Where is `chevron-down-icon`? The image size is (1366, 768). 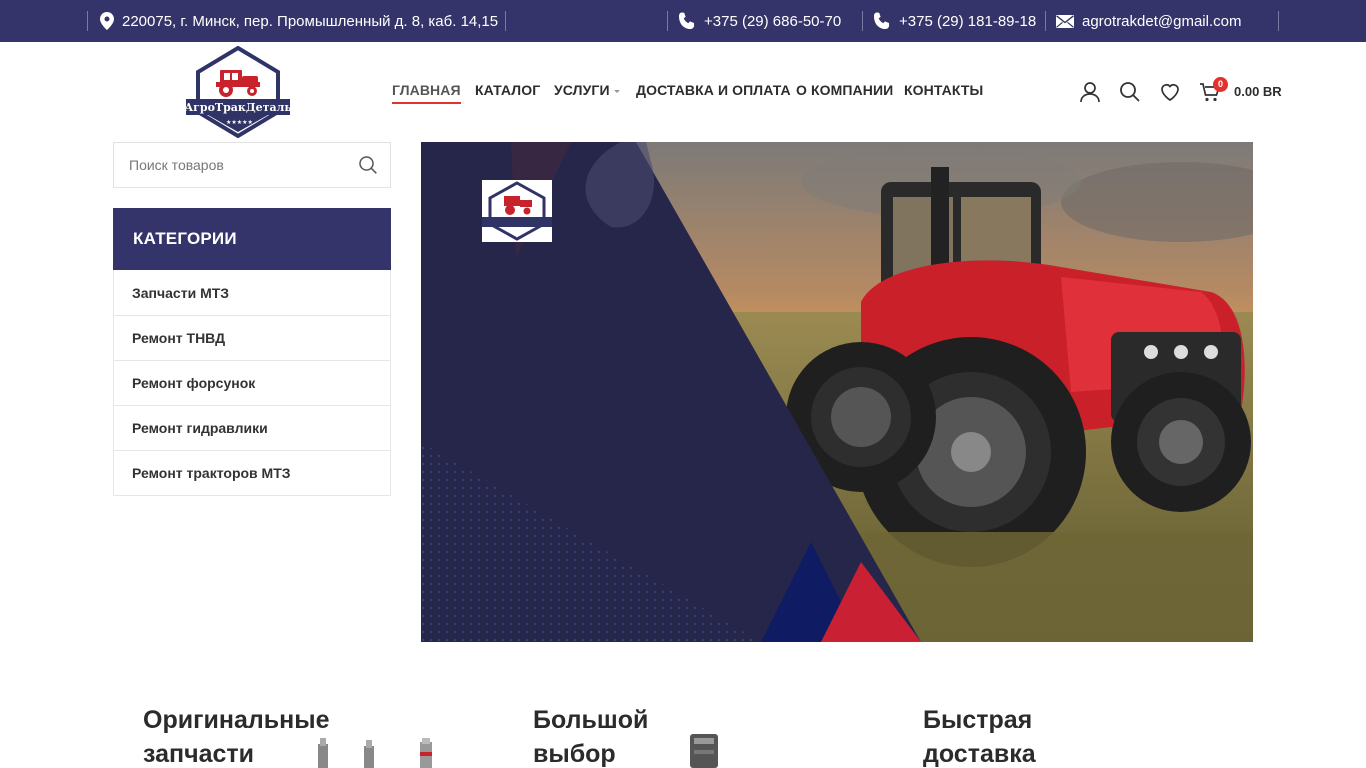
chevron-down-icon is located at coordinates (616, 91).